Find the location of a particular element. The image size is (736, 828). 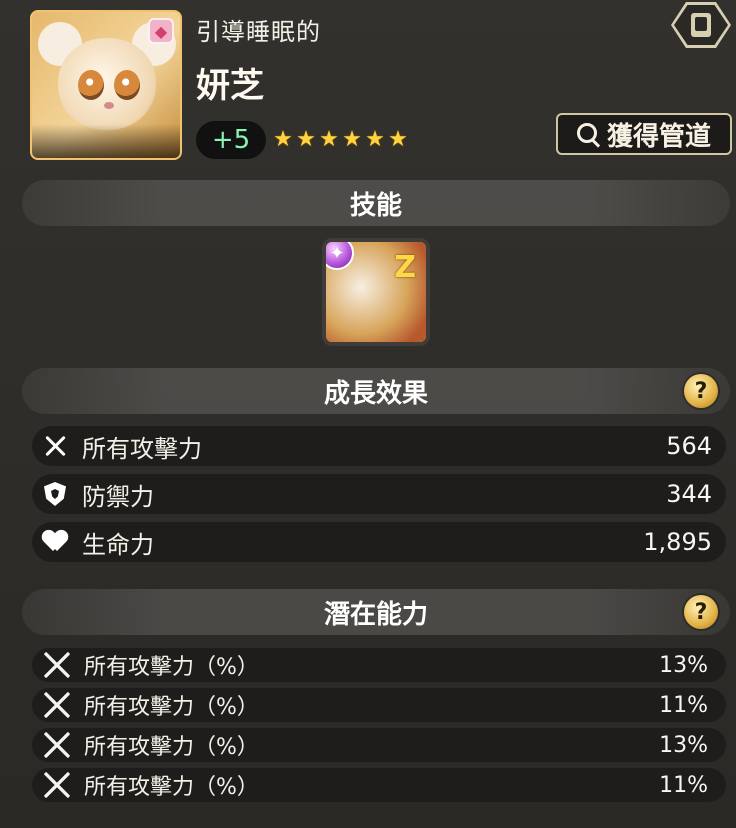

acquire-button: 獲得管道 is located at coordinates (644, 134).